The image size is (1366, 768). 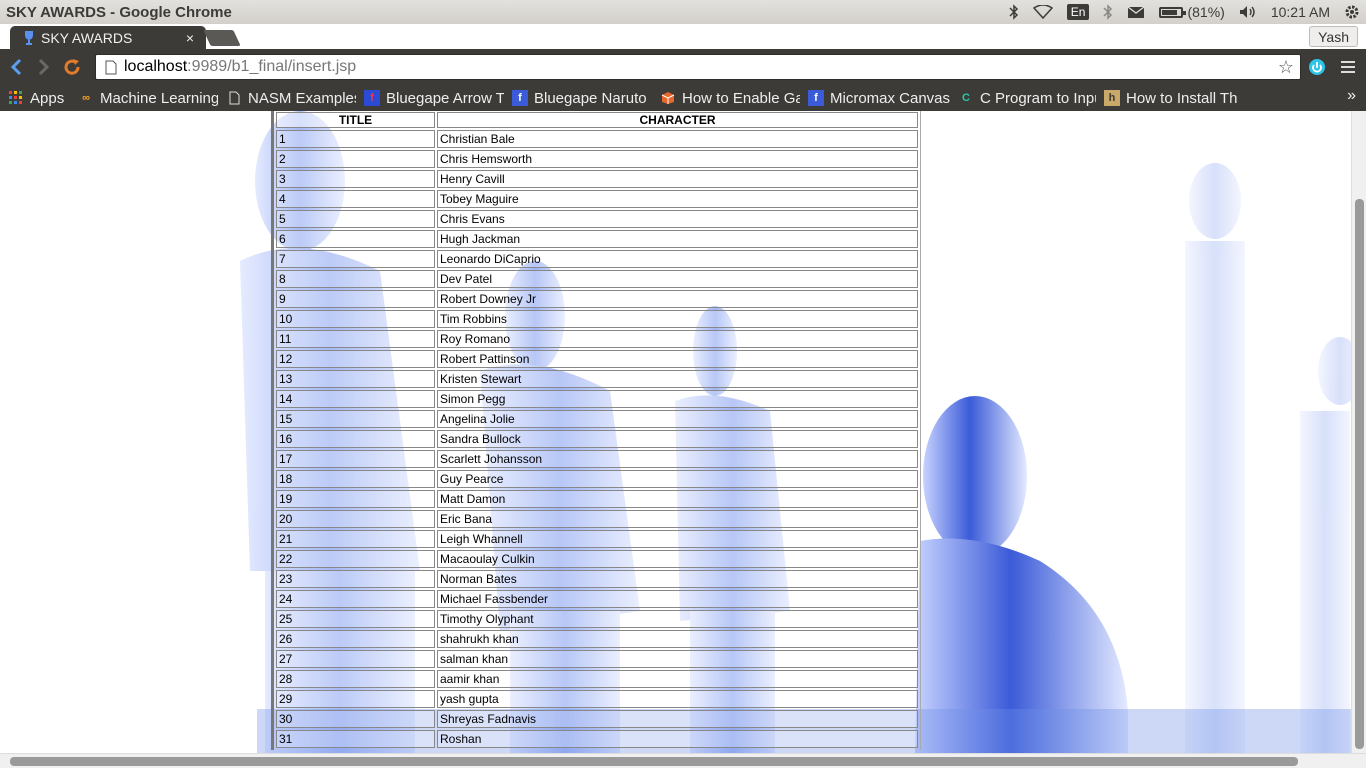 I want to click on cell-title: 12, so click(x=355, y=359).